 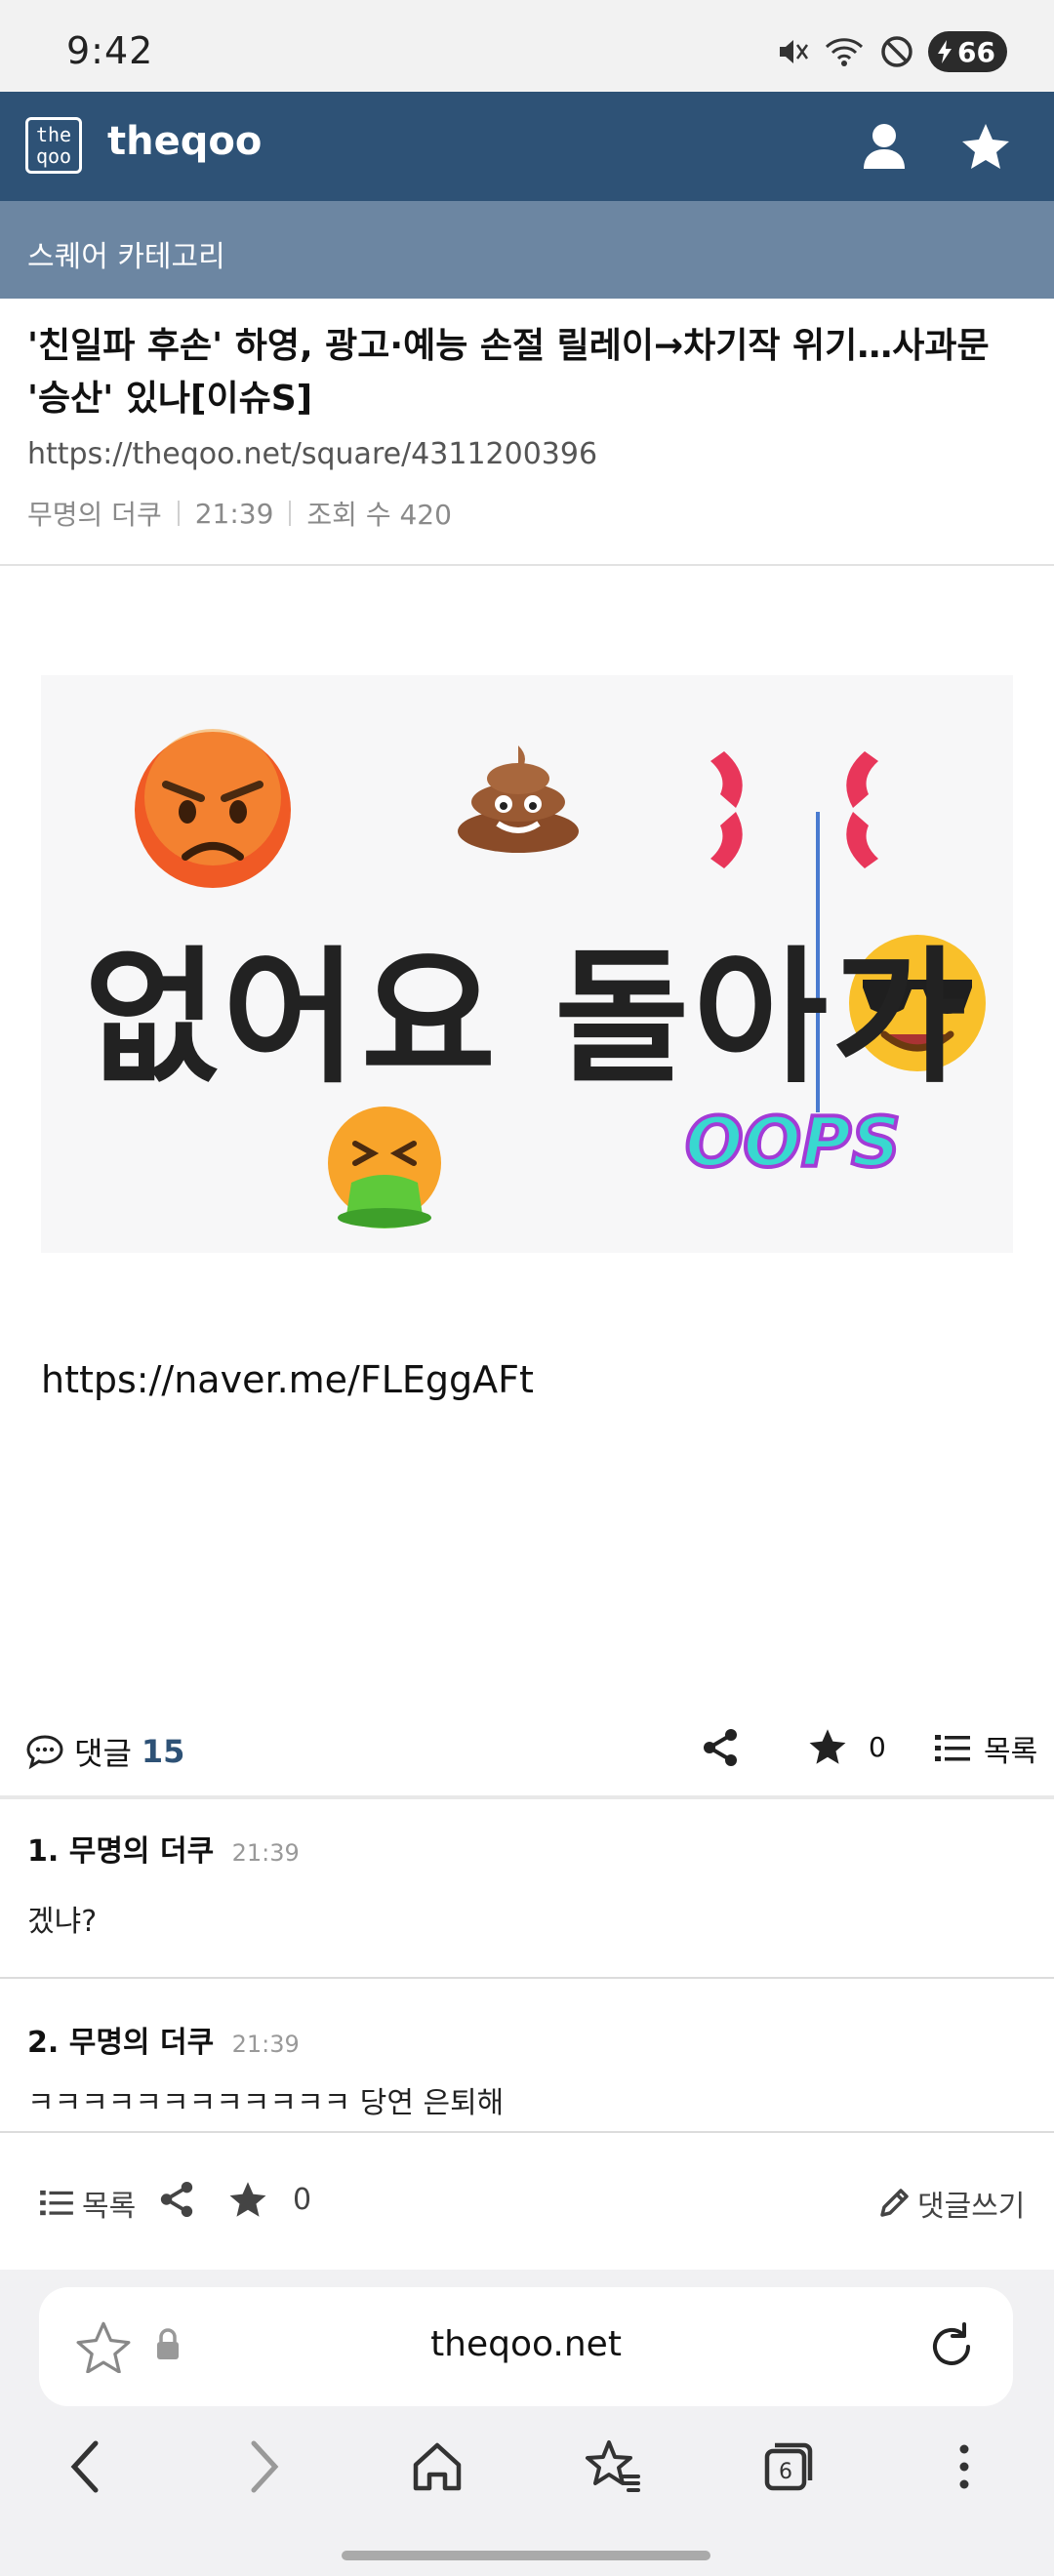 I want to click on forward-button, so click(x=263, y=2467).